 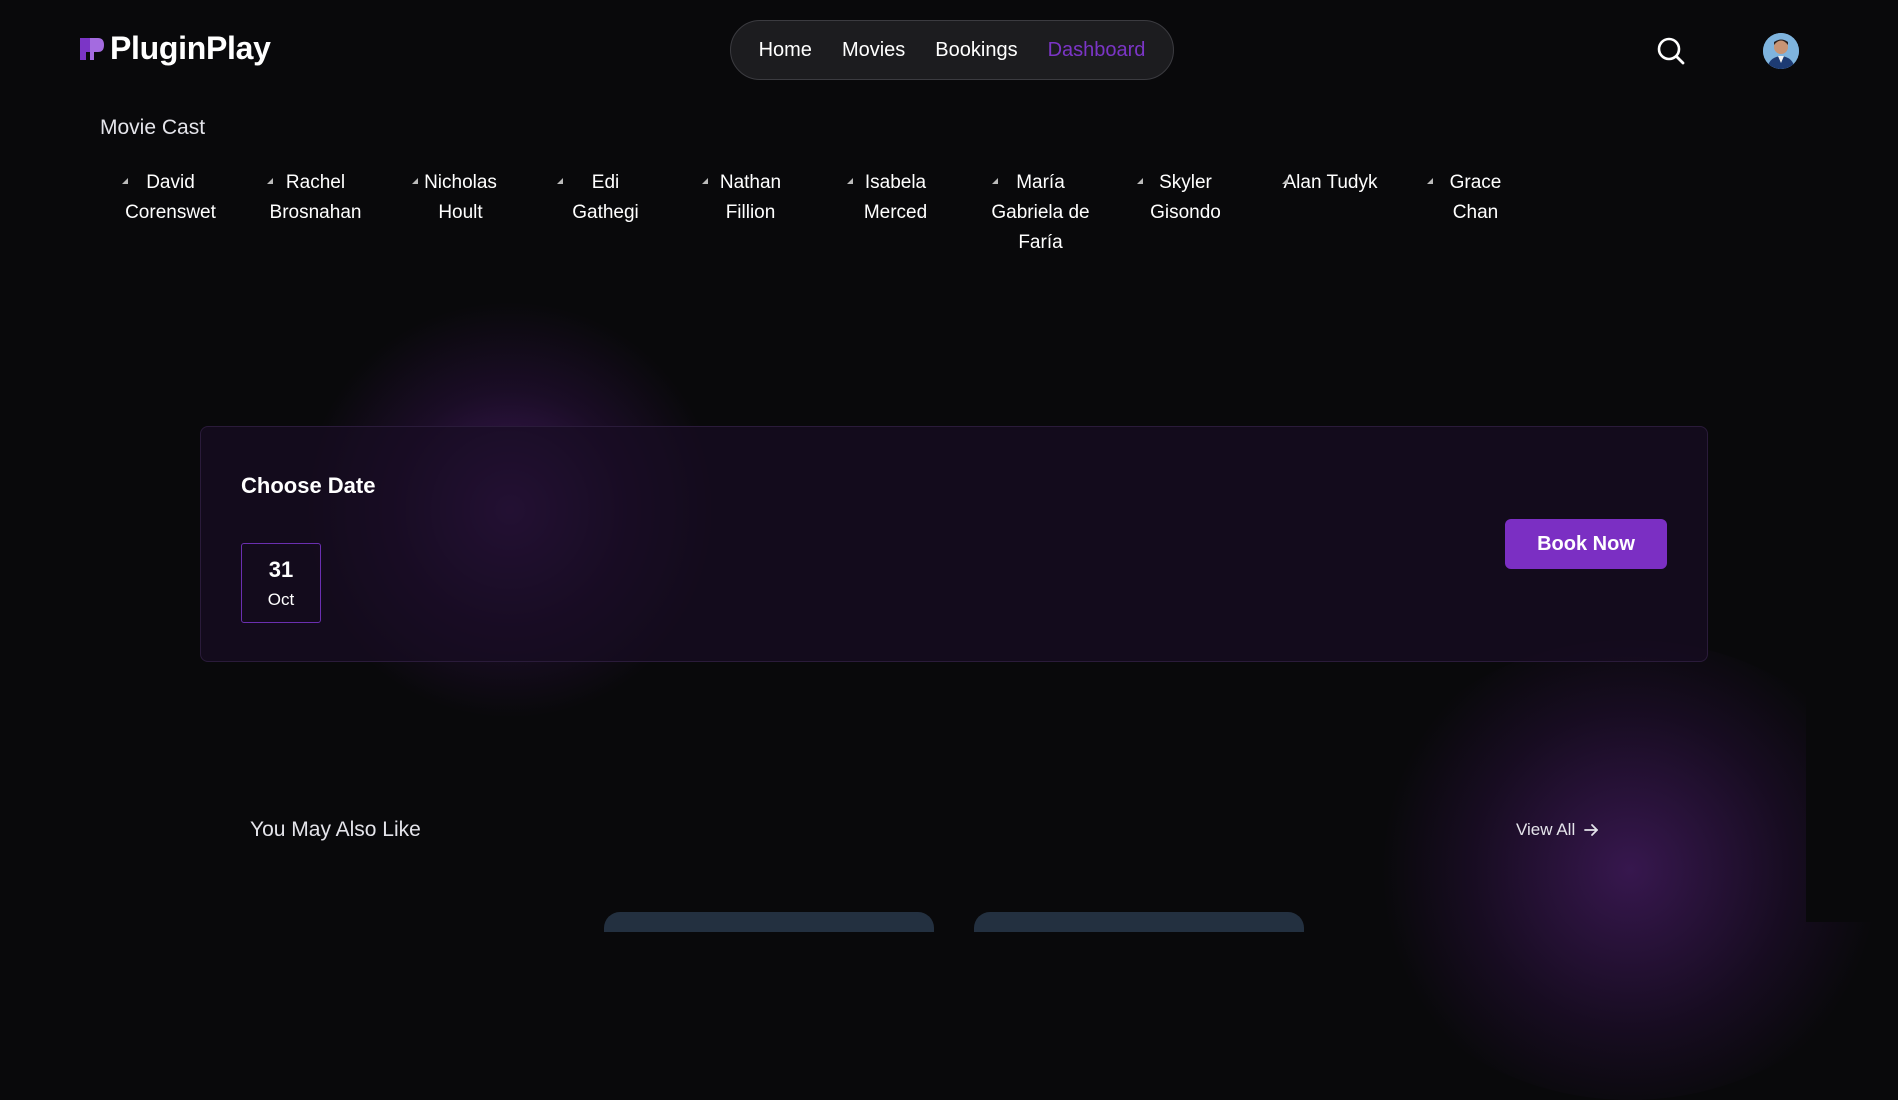 I want to click on cast-member: David Corenswet, so click(x=170, y=213).